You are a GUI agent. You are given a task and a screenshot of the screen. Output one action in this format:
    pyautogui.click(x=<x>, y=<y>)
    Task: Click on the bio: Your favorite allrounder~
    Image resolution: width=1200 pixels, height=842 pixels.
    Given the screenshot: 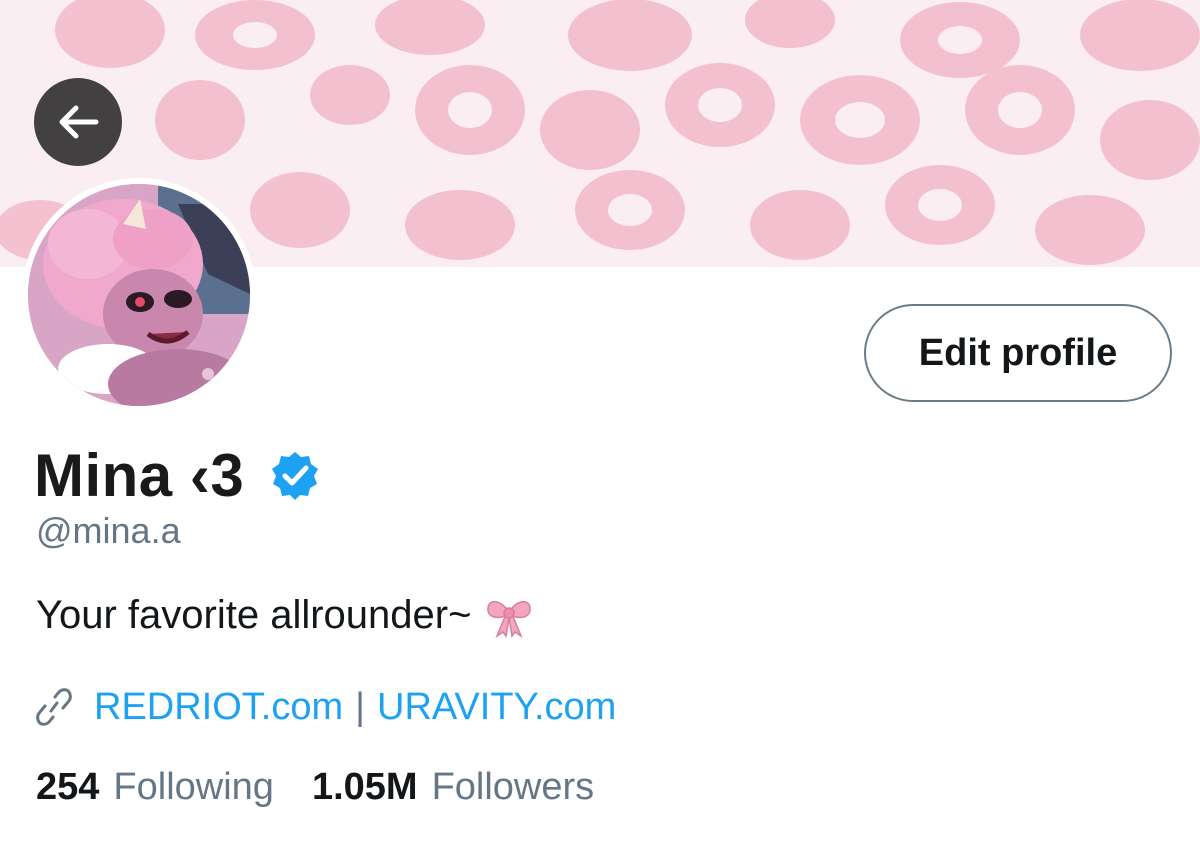 What is the action you would take?
    pyautogui.click(x=284, y=615)
    